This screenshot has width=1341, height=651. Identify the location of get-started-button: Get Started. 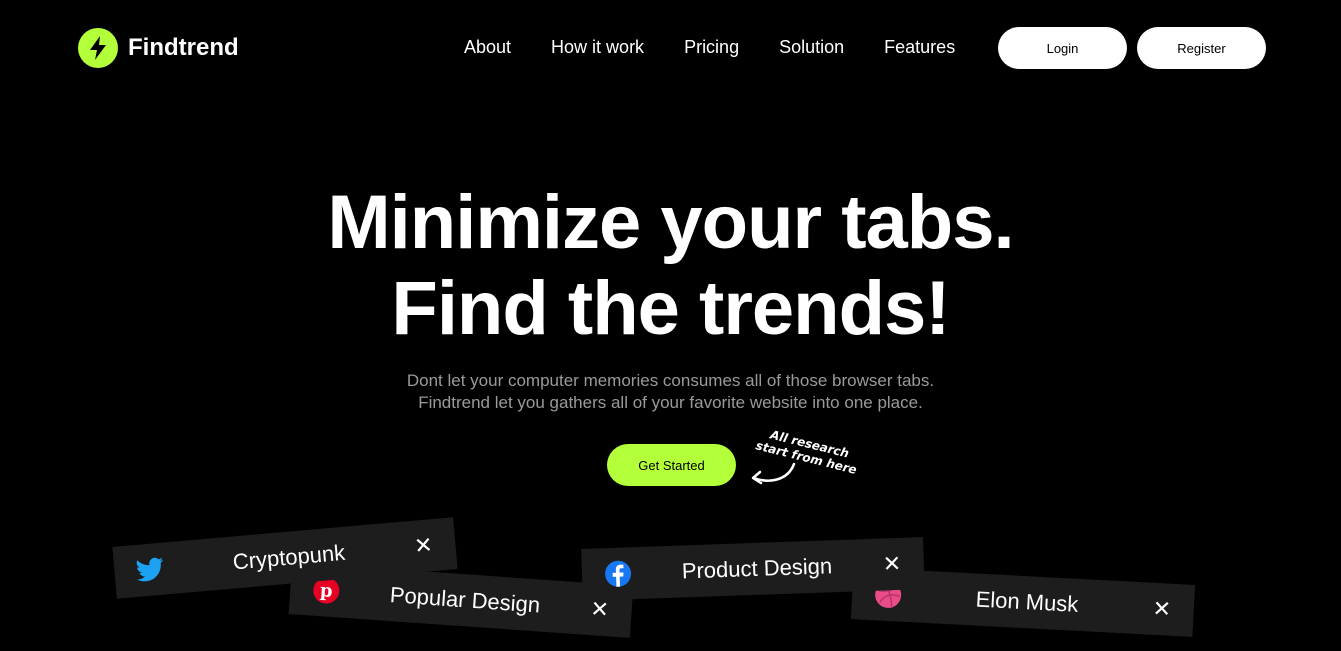
(671, 465).